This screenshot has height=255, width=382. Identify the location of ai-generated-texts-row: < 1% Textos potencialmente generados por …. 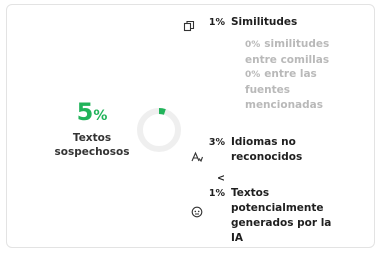
(270, 208).